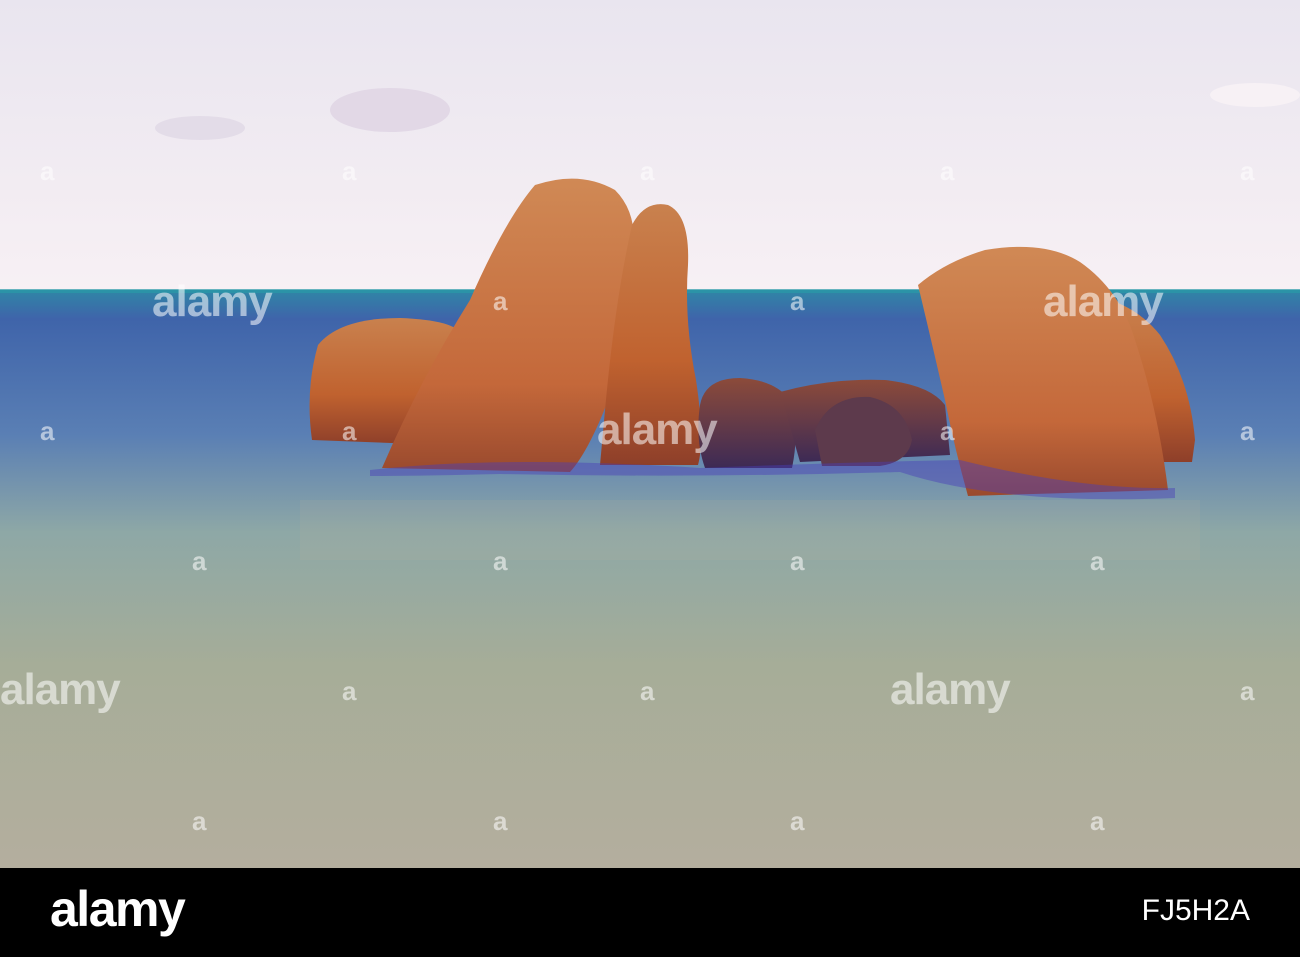 Image resolution: width=1300 pixels, height=957 pixels. Describe the element at coordinates (118, 909) in the screenshot. I see `alamy-logo: alamy` at that location.